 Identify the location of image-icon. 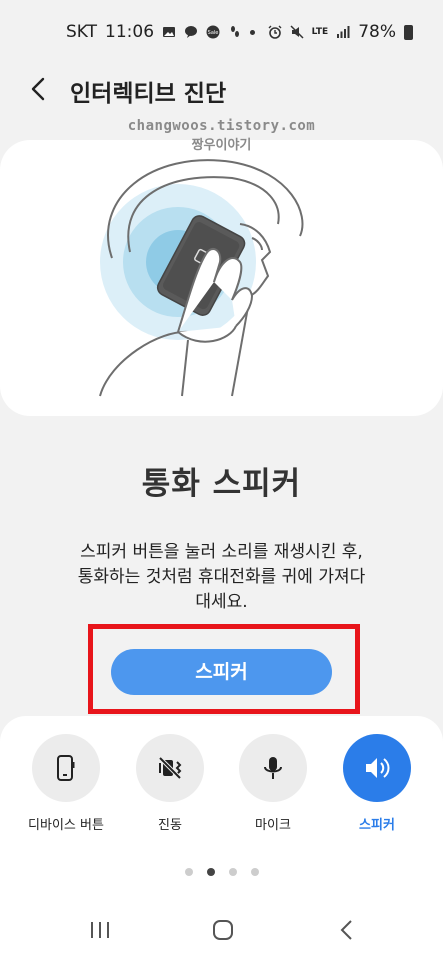
(169, 32).